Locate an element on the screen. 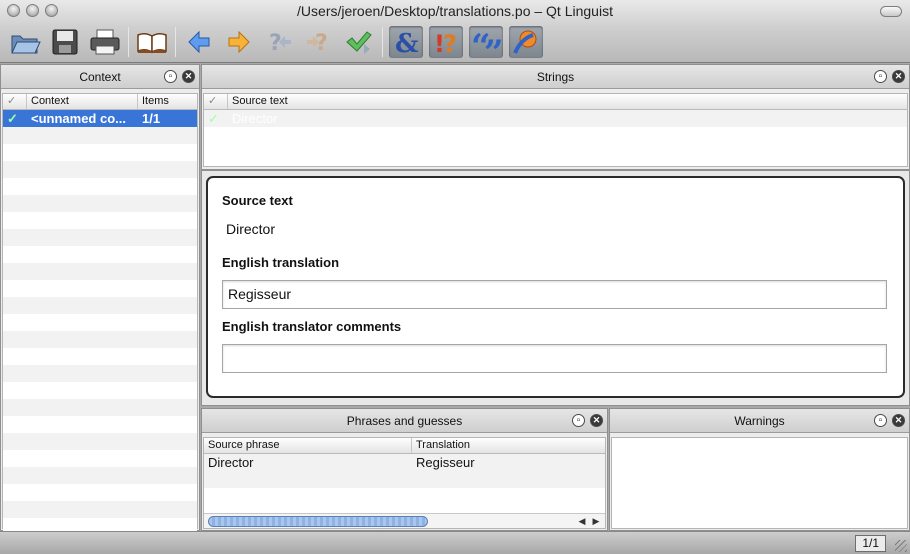  phrases-table-header: Source phrase Translation is located at coordinates (404, 446).